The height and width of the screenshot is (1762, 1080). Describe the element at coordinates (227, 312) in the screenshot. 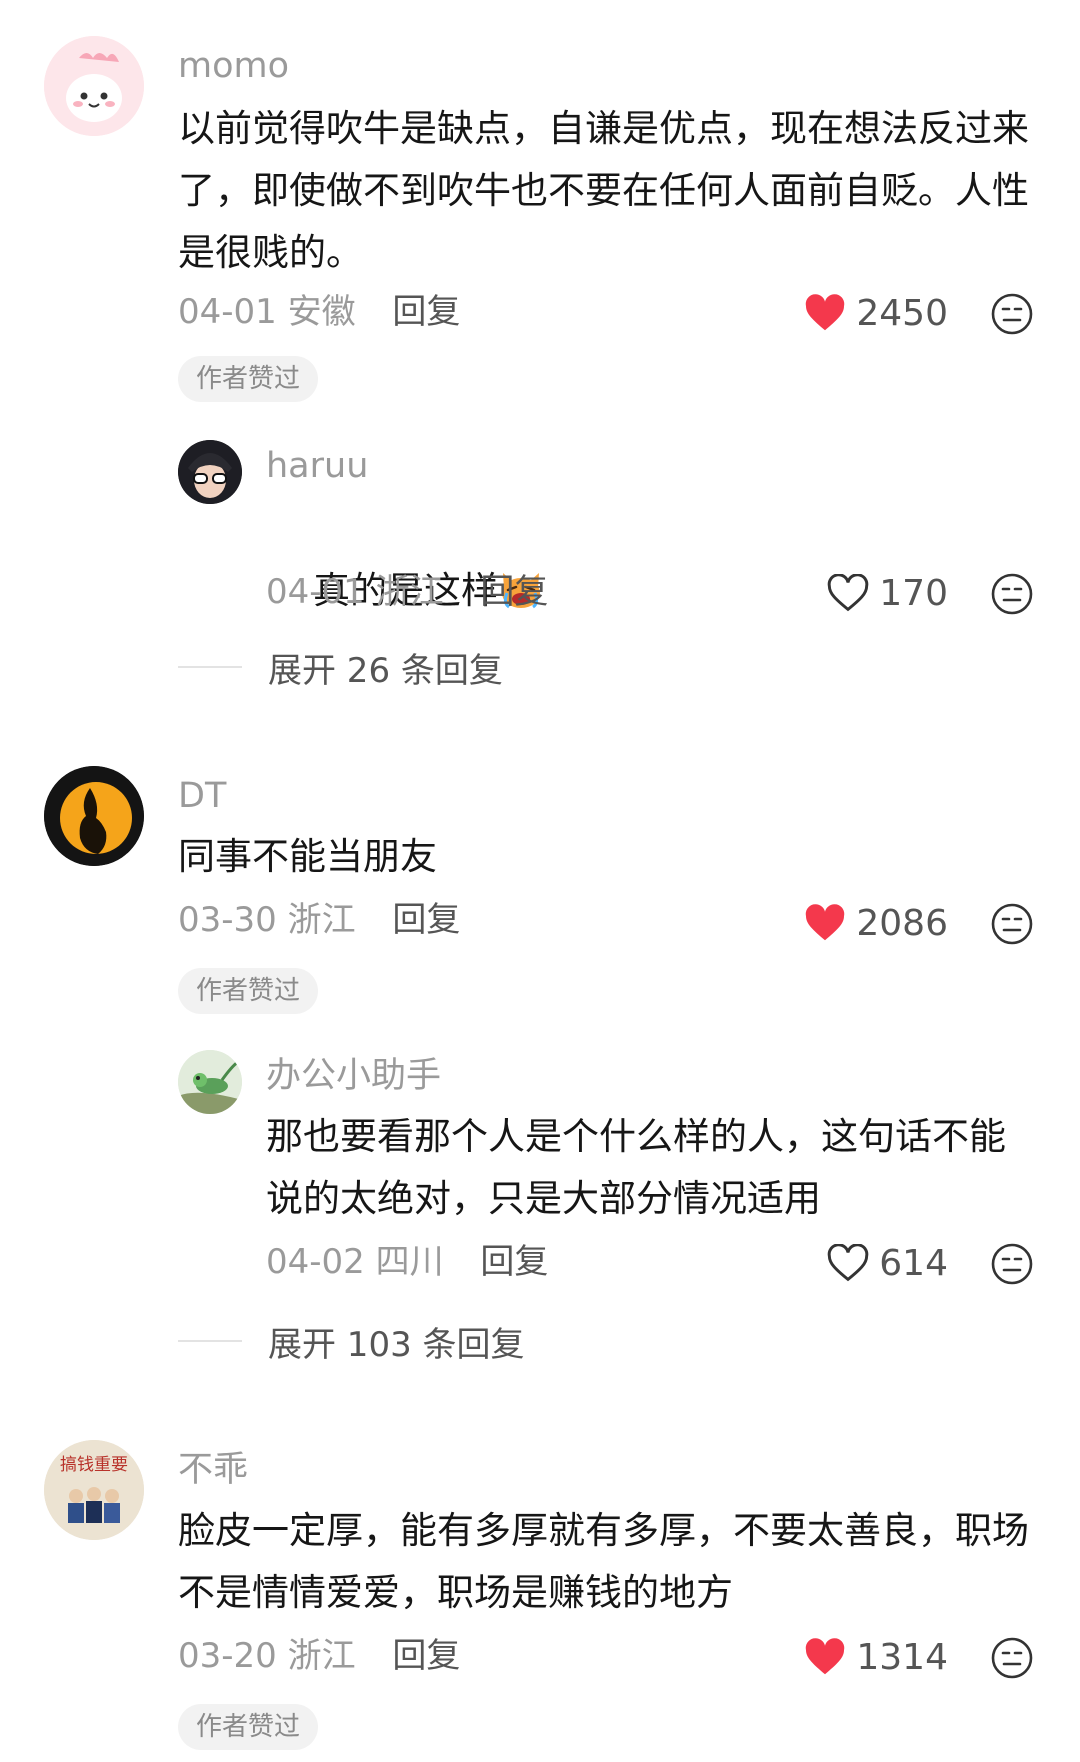

I see `comment-date: 04-01` at that location.